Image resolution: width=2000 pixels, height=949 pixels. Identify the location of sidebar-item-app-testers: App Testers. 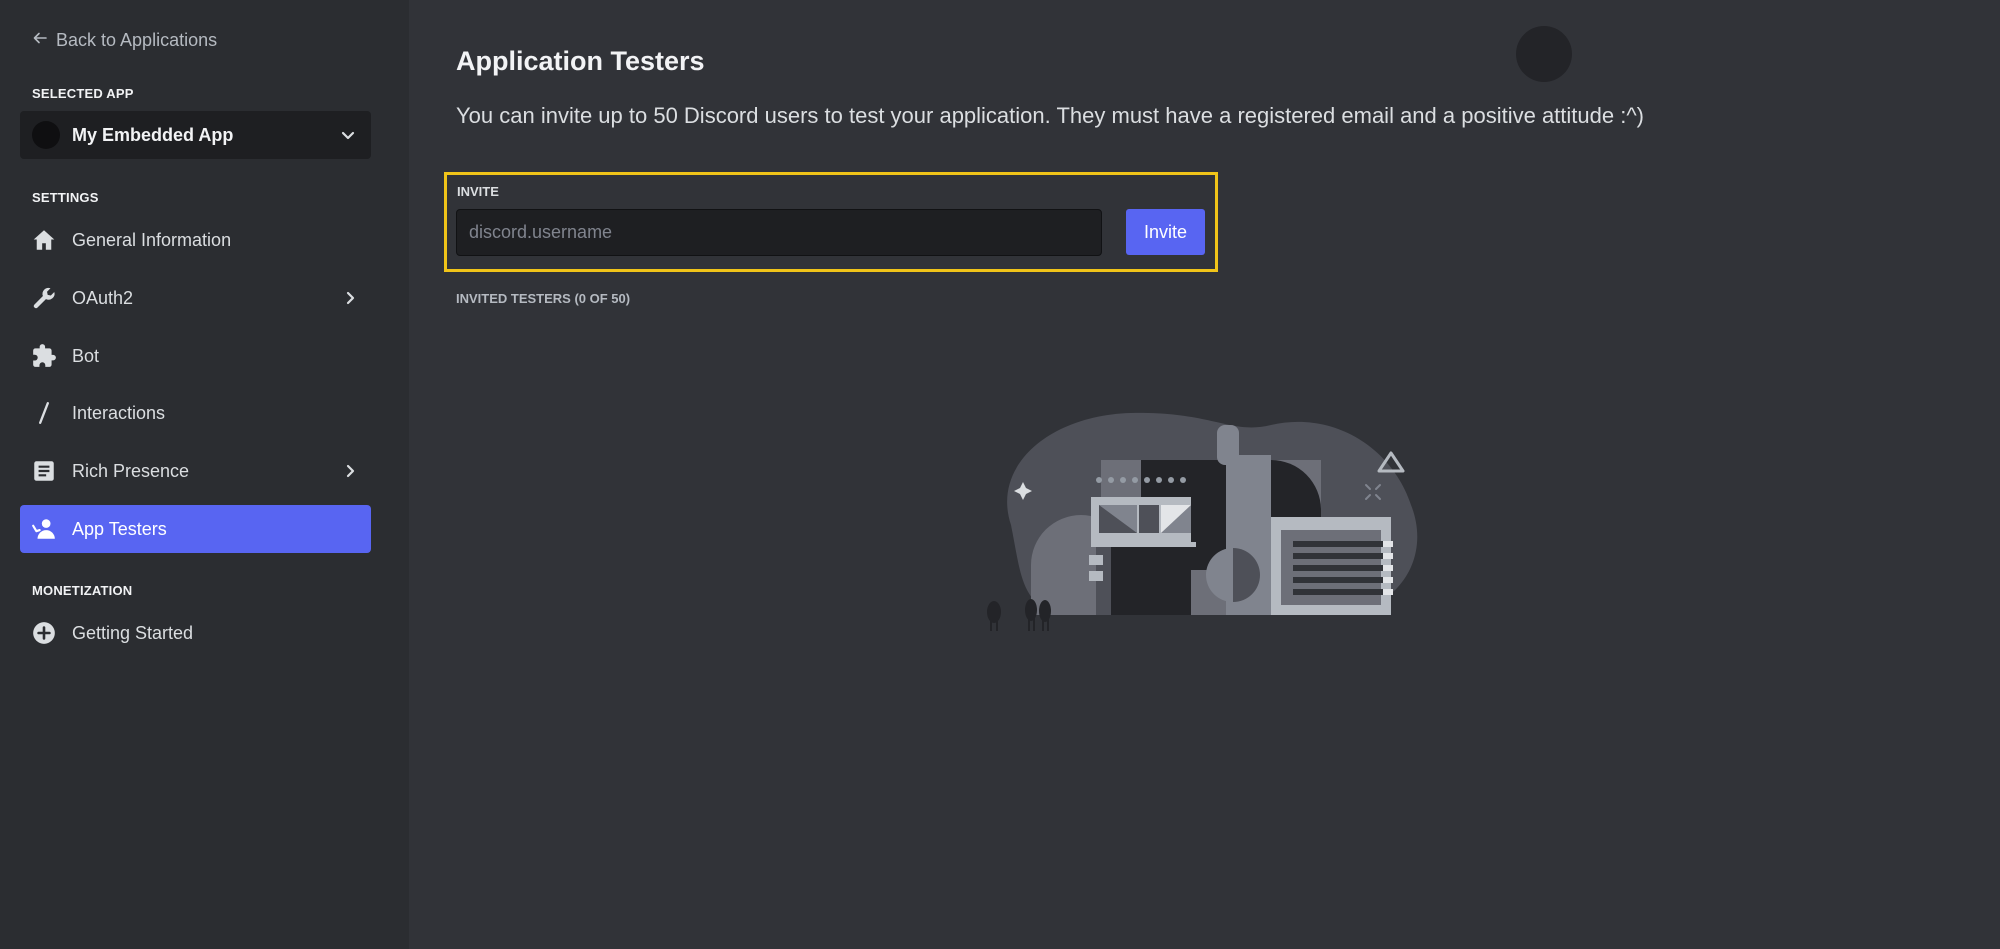
(195, 529).